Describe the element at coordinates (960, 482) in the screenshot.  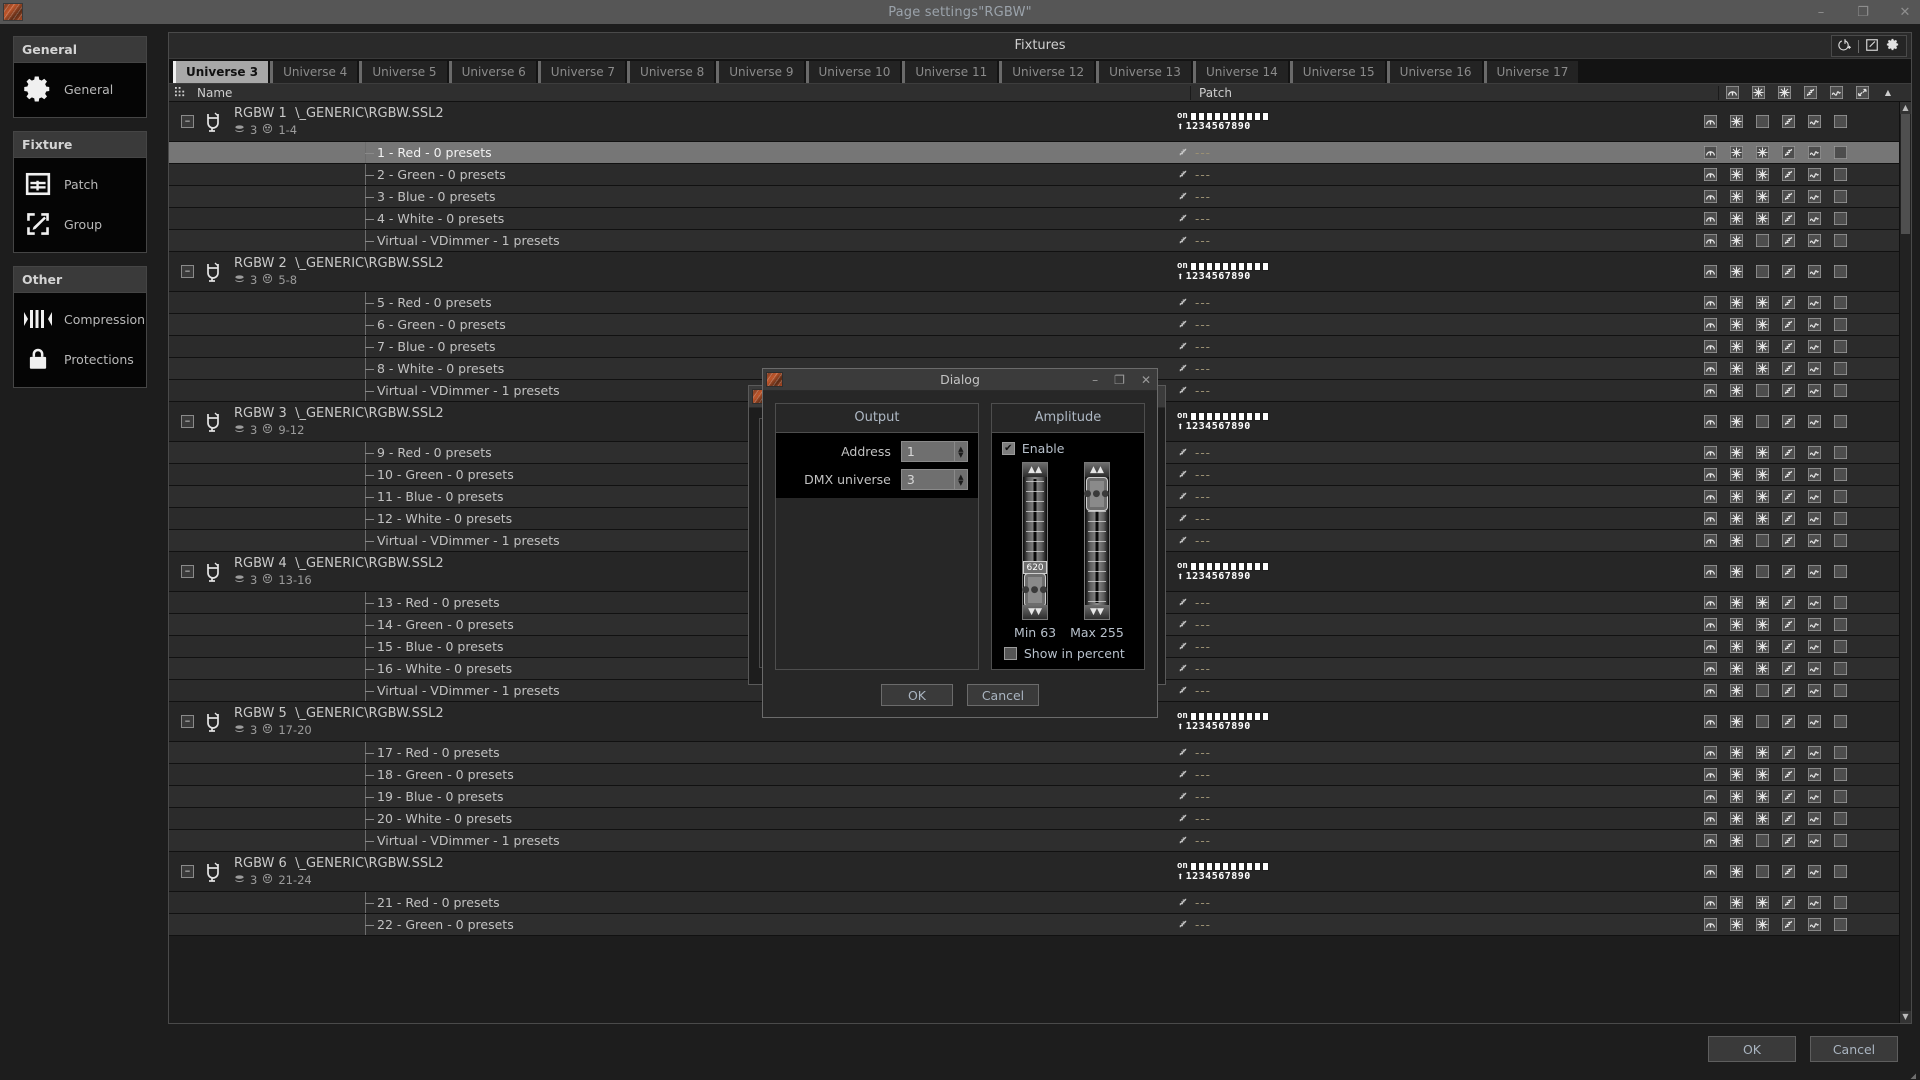
I see `chevron-down-icon: ▼` at that location.